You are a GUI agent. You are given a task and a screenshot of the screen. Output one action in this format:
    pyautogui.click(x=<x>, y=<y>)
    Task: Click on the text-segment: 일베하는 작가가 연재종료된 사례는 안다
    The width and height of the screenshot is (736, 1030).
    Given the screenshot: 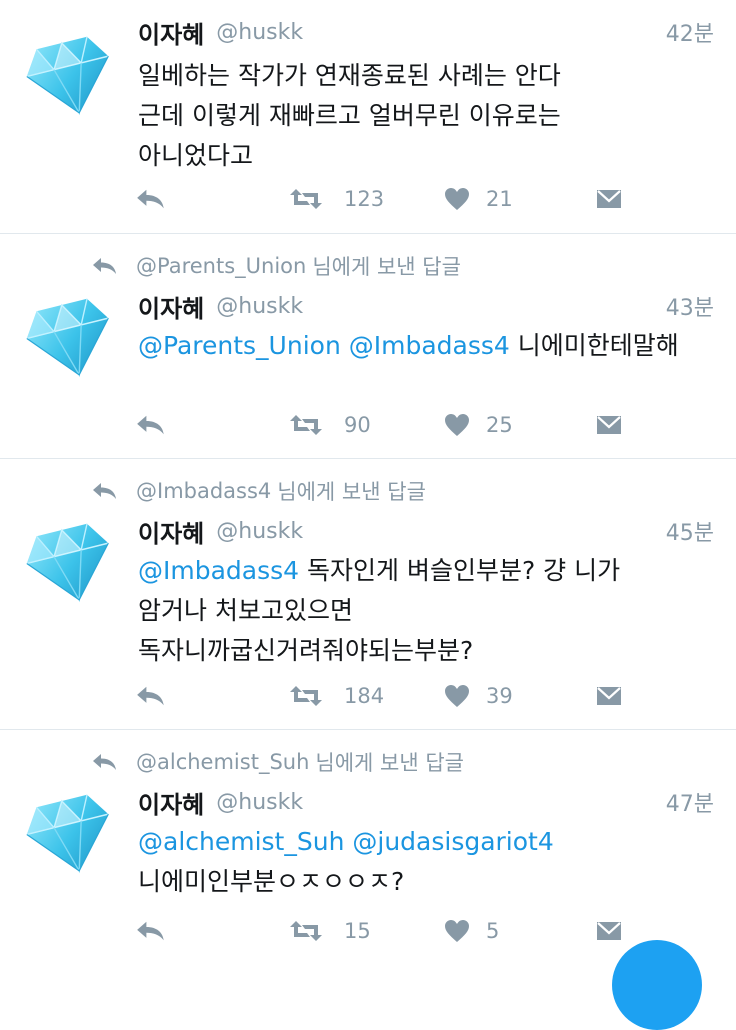 What is the action you would take?
    pyautogui.click(x=349, y=75)
    